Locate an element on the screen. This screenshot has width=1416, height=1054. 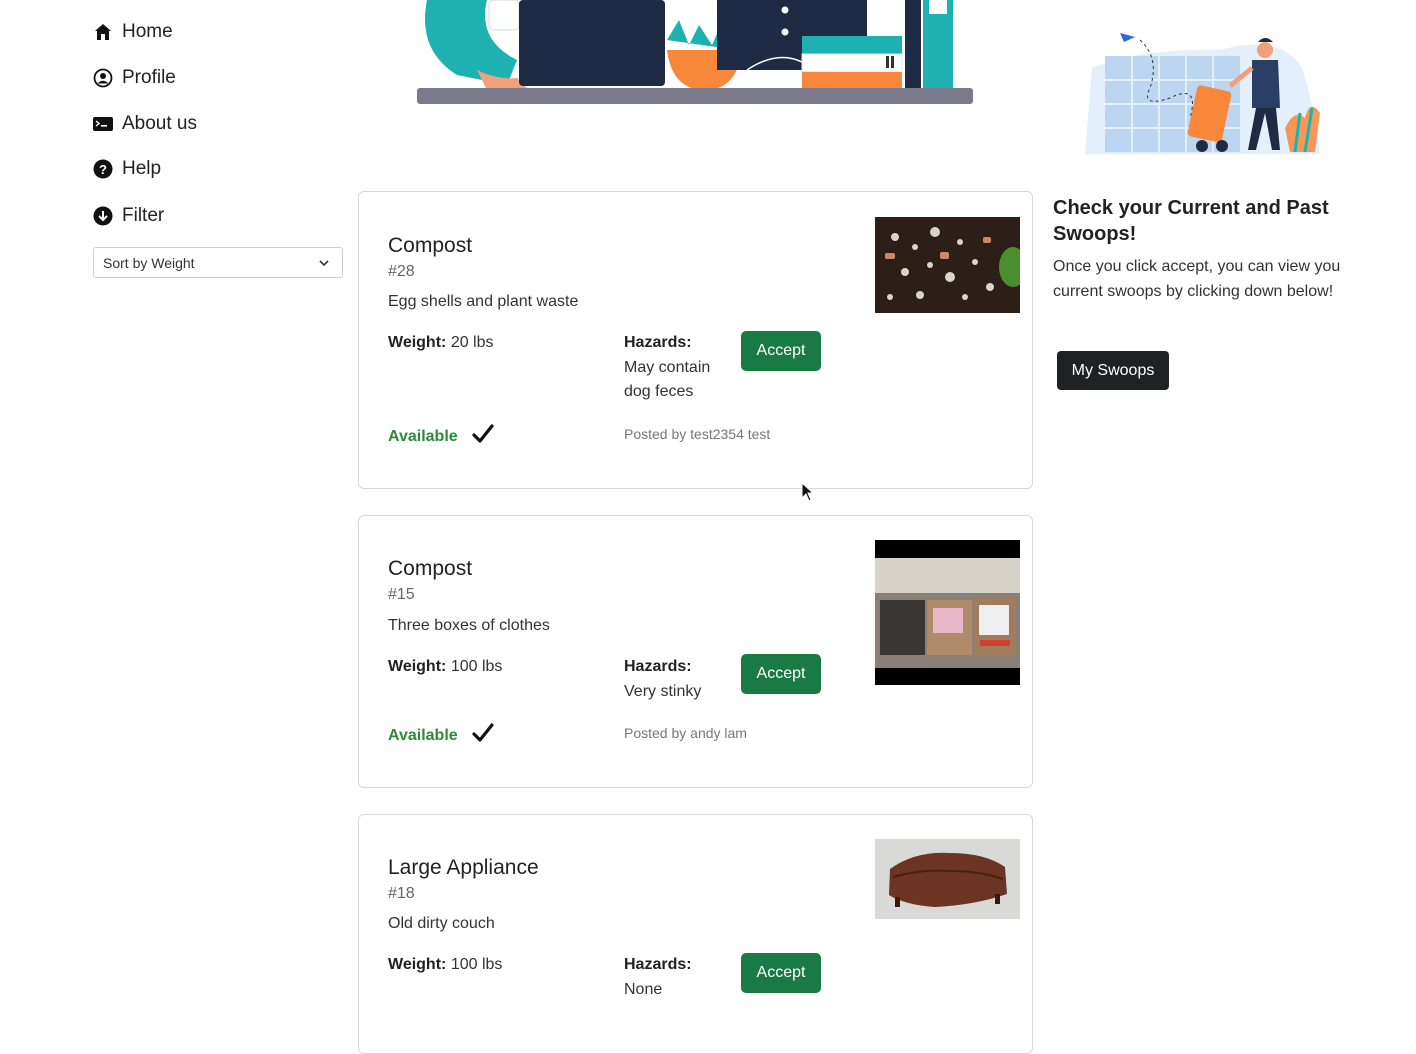
home-icon is located at coordinates (103, 32).